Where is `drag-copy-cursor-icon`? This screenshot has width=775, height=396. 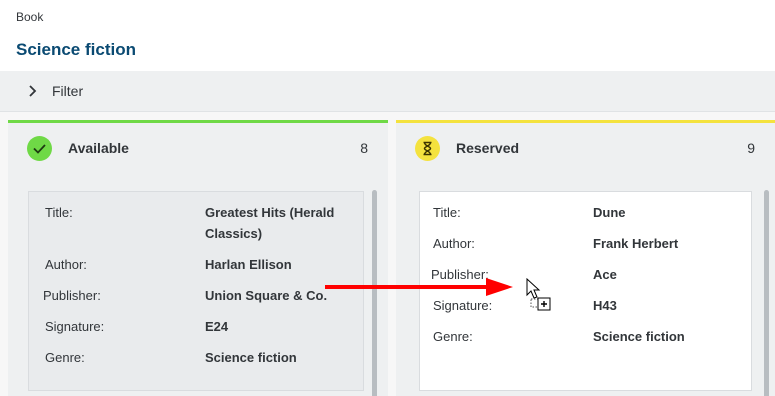
drag-copy-cursor-icon is located at coordinates (538, 294).